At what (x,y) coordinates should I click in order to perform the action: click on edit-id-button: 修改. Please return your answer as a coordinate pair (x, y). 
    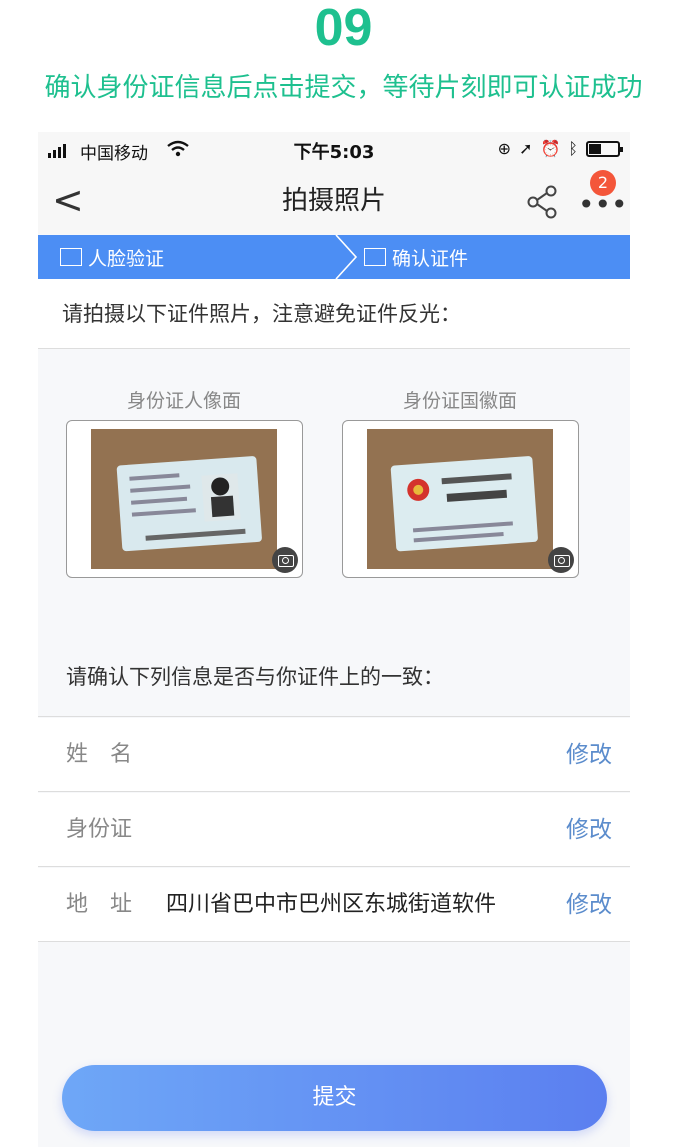
    Looking at the image, I should click on (589, 830).